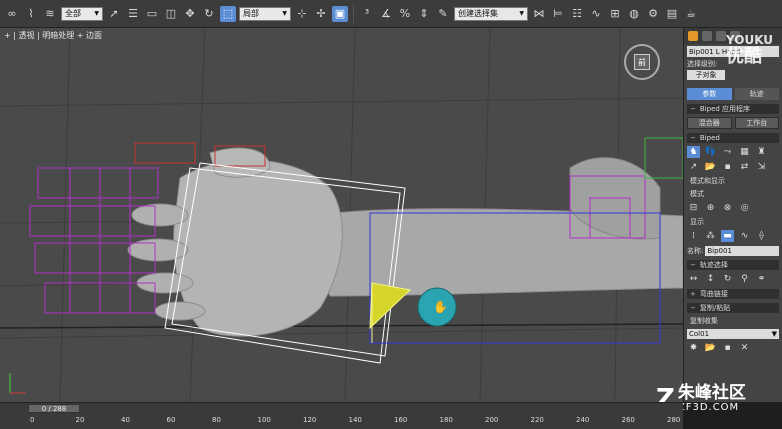  I want to click on rollout-biped-apps-label: Biped 应用程序, so click(725, 109).